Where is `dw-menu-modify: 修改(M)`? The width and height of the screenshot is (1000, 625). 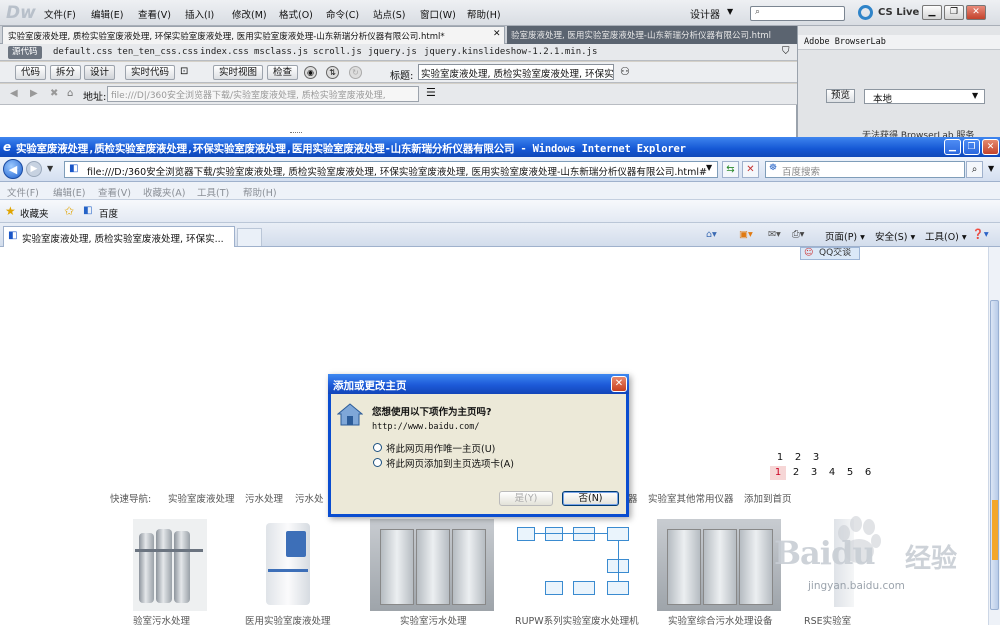 dw-menu-modify: 修改(M) is located at coordinates (249, 14).